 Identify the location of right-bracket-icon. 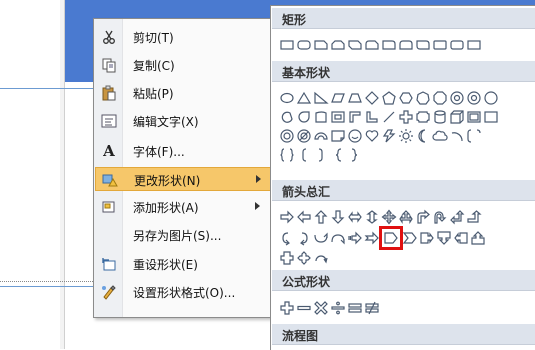
(321, 155).